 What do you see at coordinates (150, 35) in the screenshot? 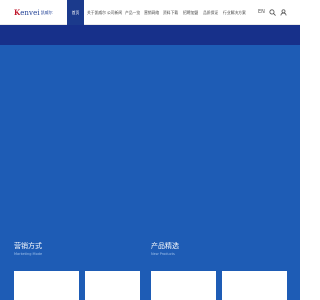
I see `hero-banner` at bounding box center [150, 35].